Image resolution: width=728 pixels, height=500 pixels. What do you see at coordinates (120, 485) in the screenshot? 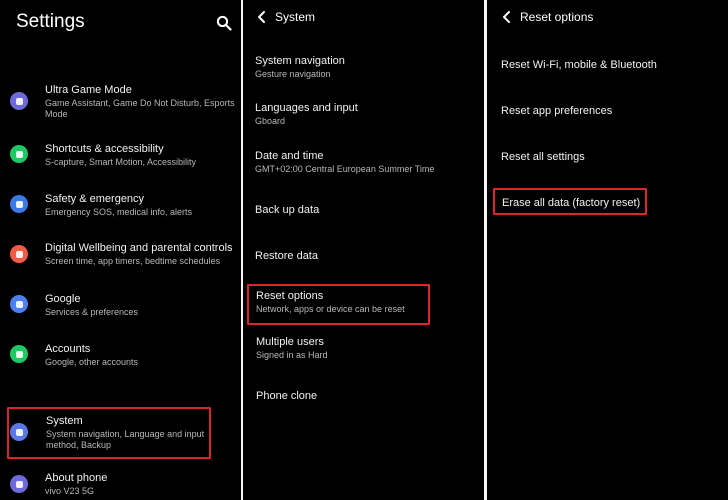
I see `settings-item-about-phone: About phone vivo V23 5G` at bounding box center [120, 485].